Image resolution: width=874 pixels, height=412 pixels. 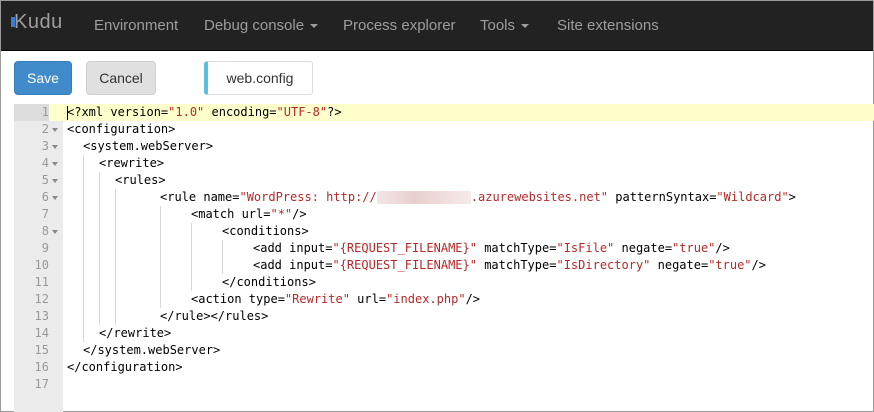 What do you see at coordinates (41, 367) in the screenshot?
I see `line-number: 16` at bounding box center [41, 367].